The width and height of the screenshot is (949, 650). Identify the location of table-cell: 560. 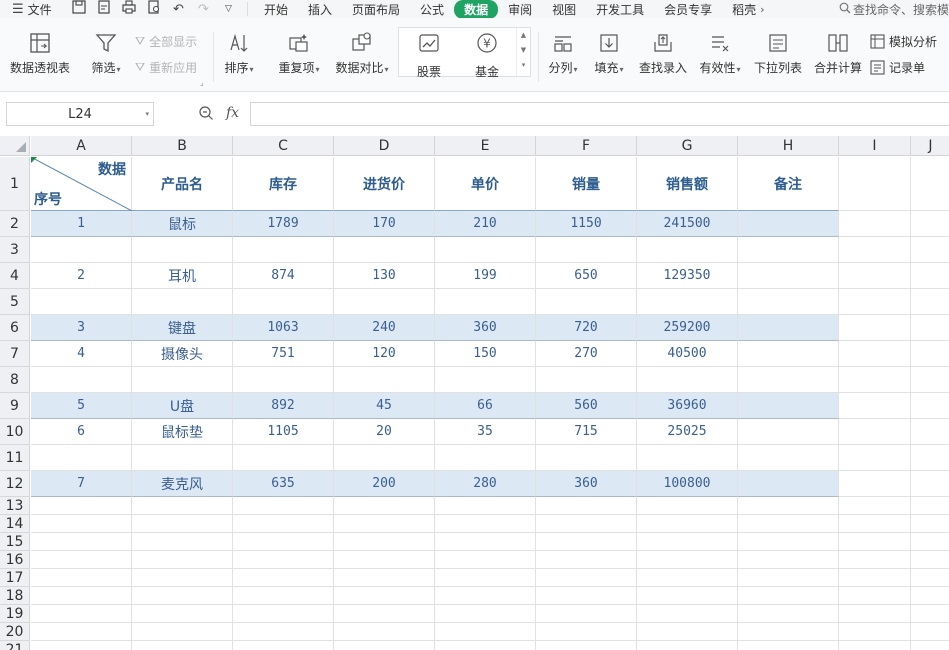
(586, 406).